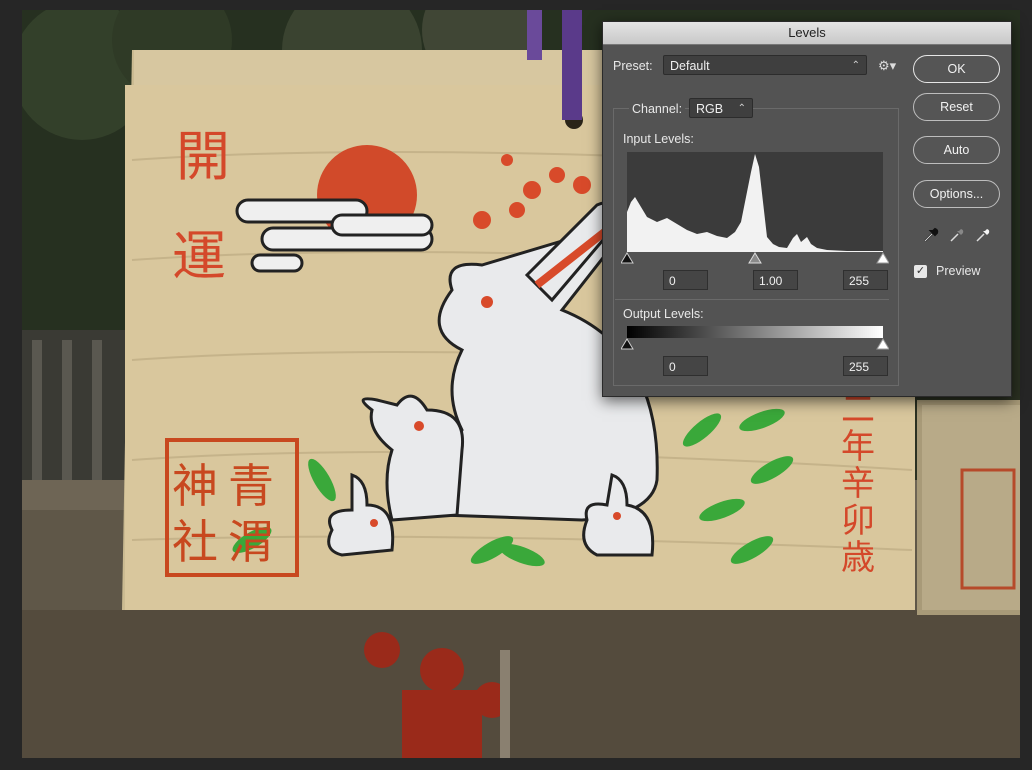 This screenshot has width=1032, height=770. I want to click on output-levels-label: Output Levels:, so click(663, 314).